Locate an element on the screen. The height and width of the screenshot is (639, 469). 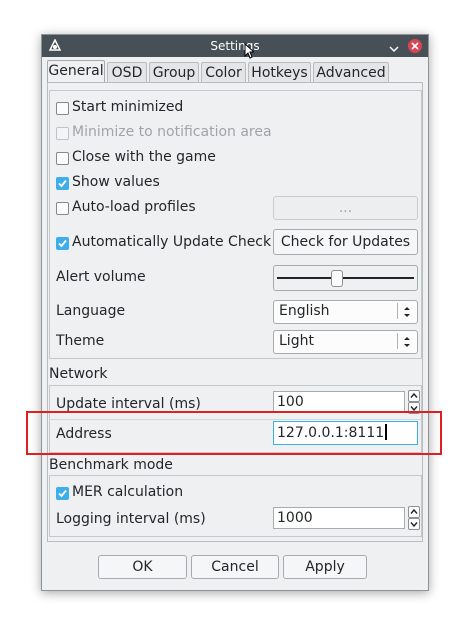
auto-load-checkbox: Auto-load profiles is located at coordinates (155, 208).